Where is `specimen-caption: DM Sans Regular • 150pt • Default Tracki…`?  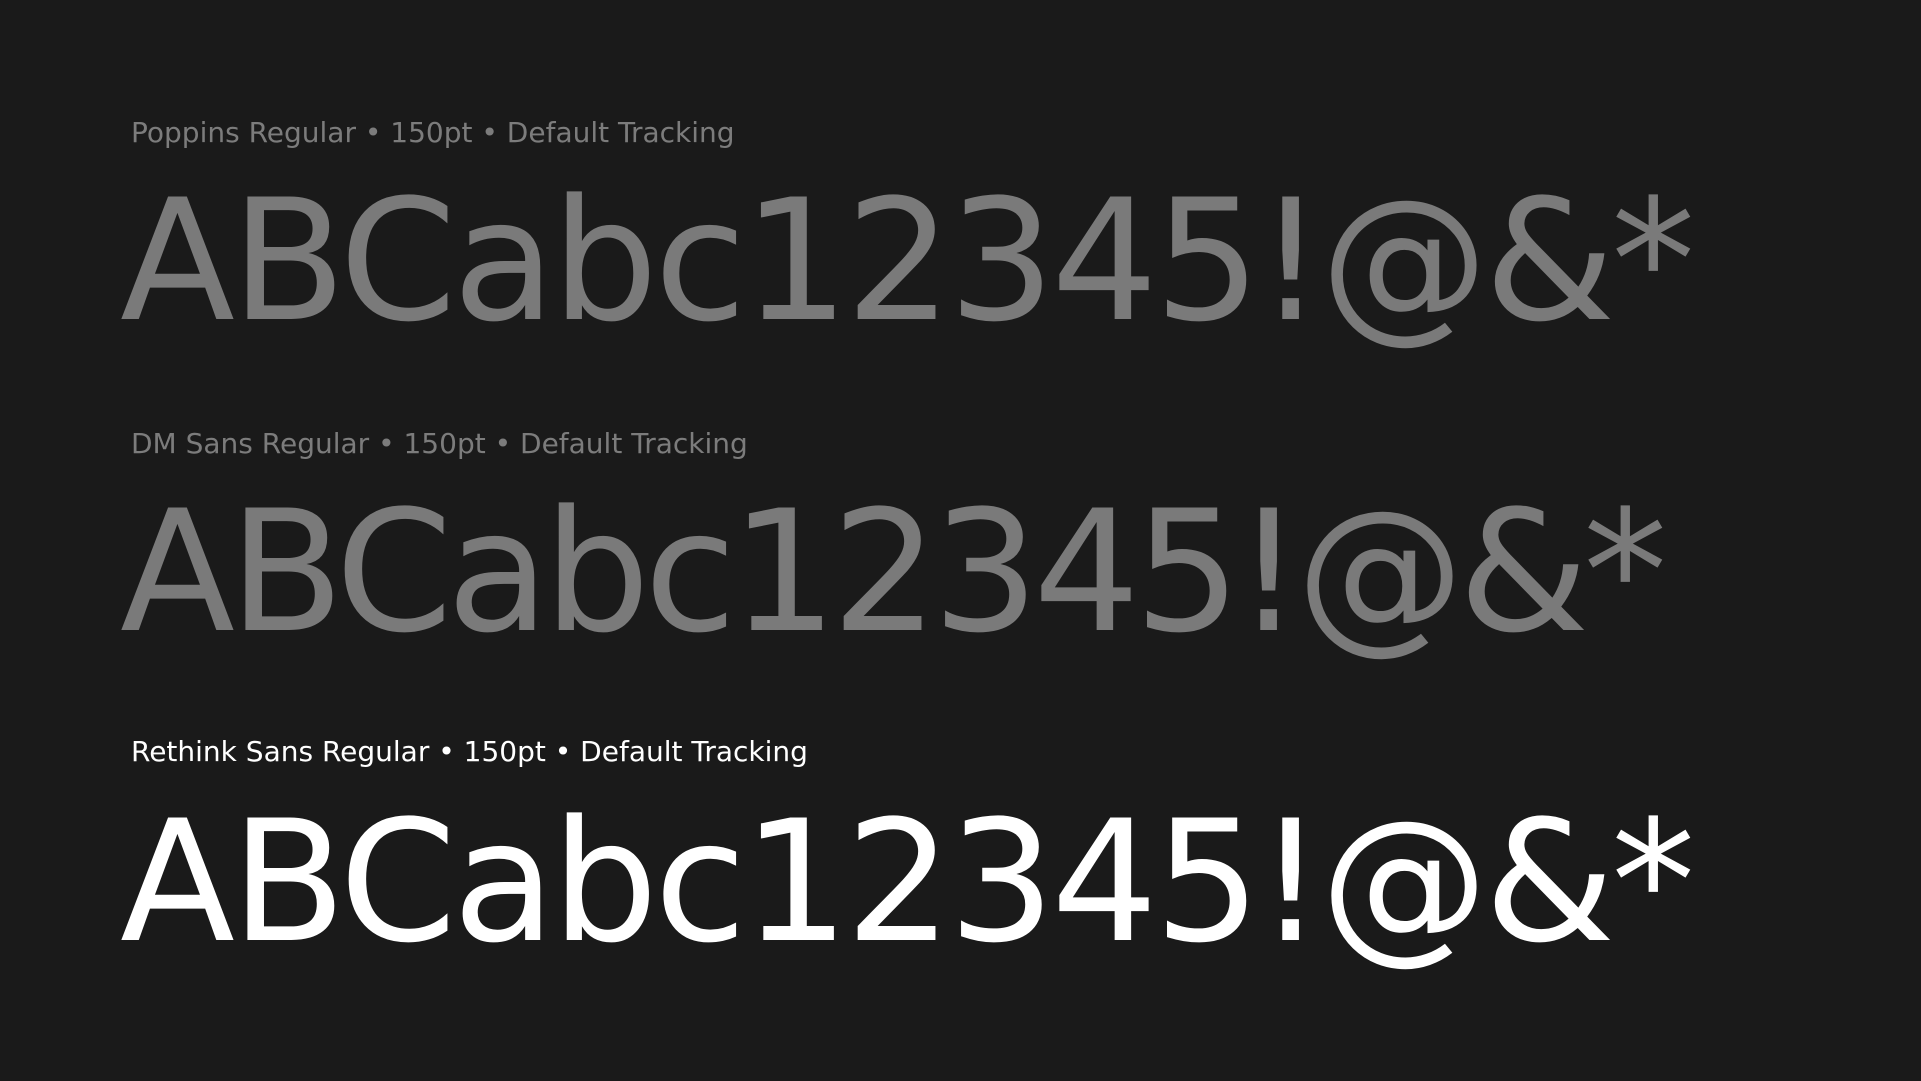 specimen-caption: DM Sans Regular • 150pt • Default Tracki… is located at coordinates (439, 443).